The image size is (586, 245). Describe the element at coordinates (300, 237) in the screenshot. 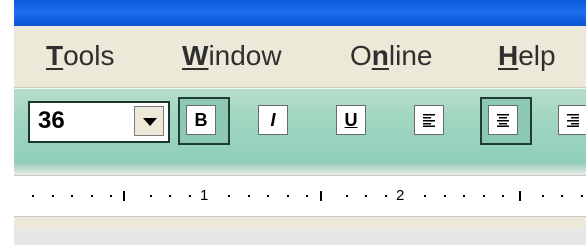

I see `document-area` at that location.